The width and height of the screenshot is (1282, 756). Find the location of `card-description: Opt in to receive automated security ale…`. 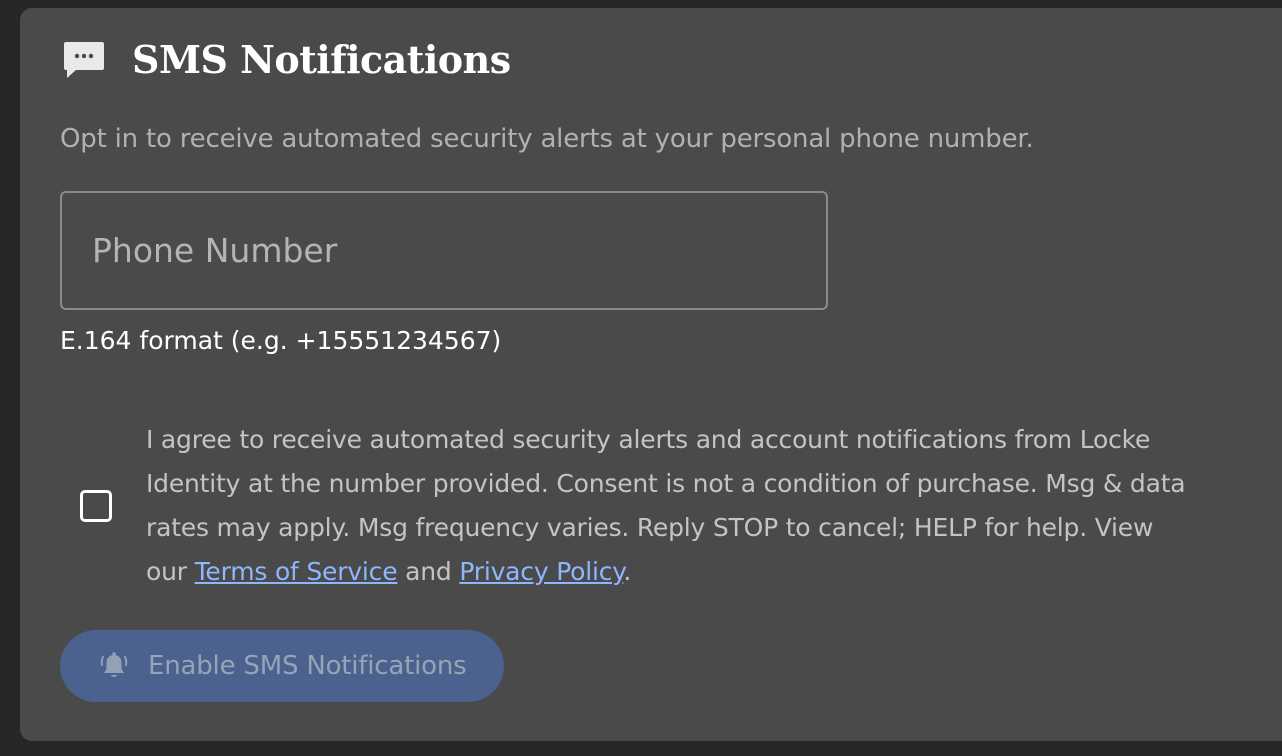

card-description: Opt in to receive automated security ale… is located at coordinates (547, 139).